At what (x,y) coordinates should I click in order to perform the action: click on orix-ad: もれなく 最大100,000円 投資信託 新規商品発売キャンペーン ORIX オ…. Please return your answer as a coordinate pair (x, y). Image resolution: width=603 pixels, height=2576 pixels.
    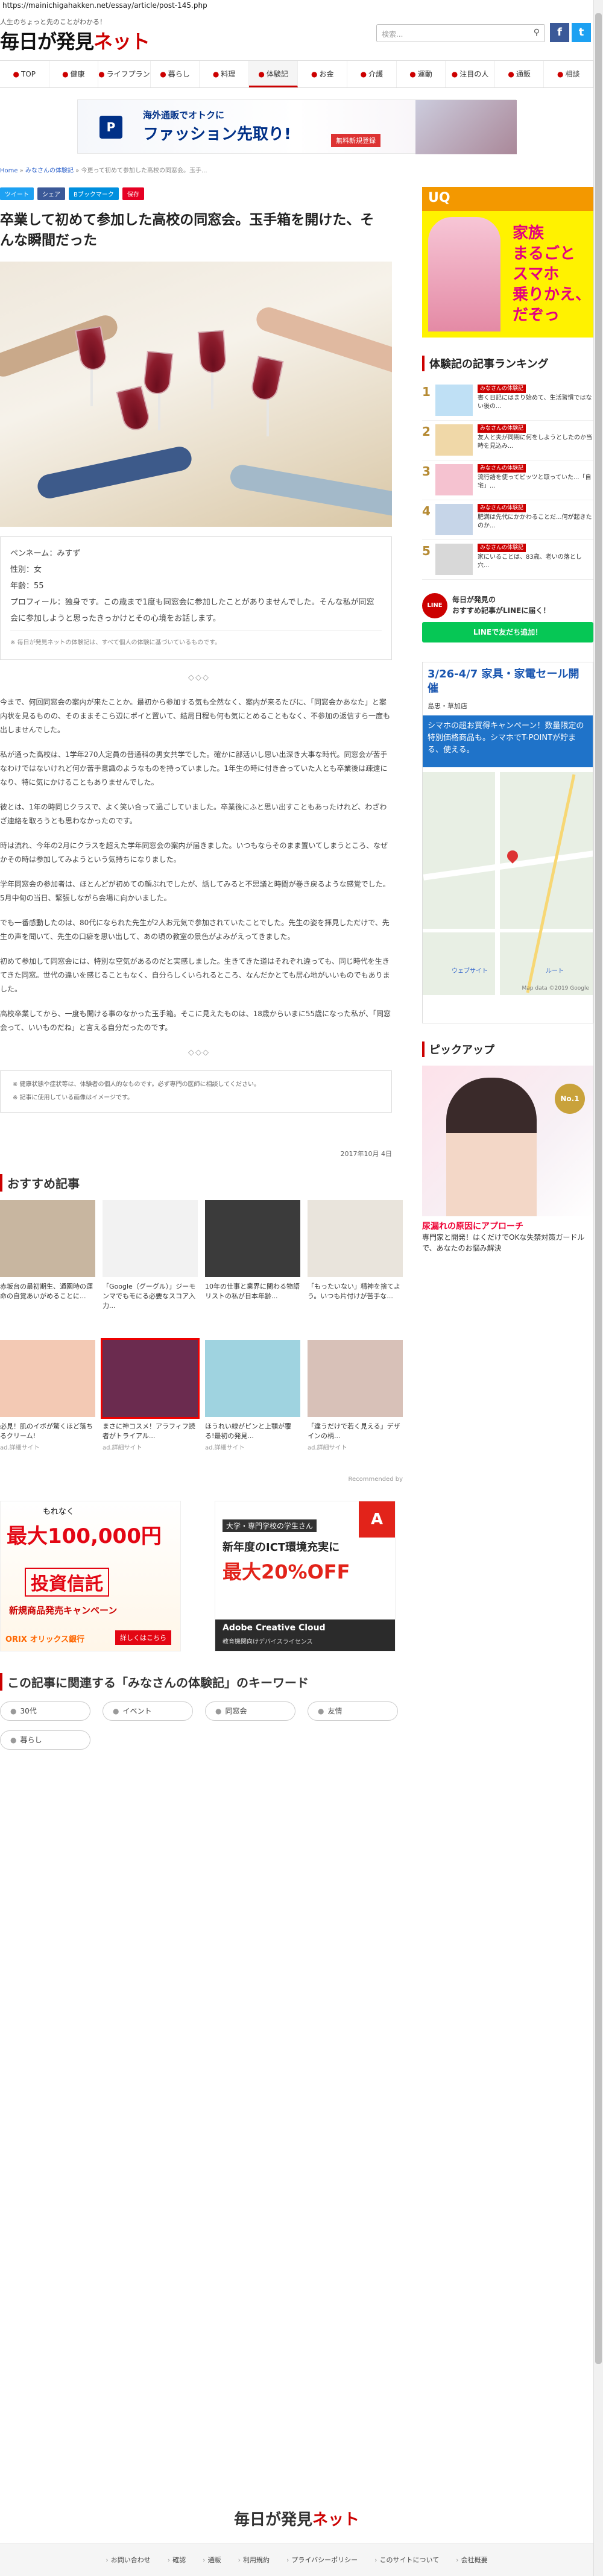
    Looking at the image, I should click on (90, 1576).